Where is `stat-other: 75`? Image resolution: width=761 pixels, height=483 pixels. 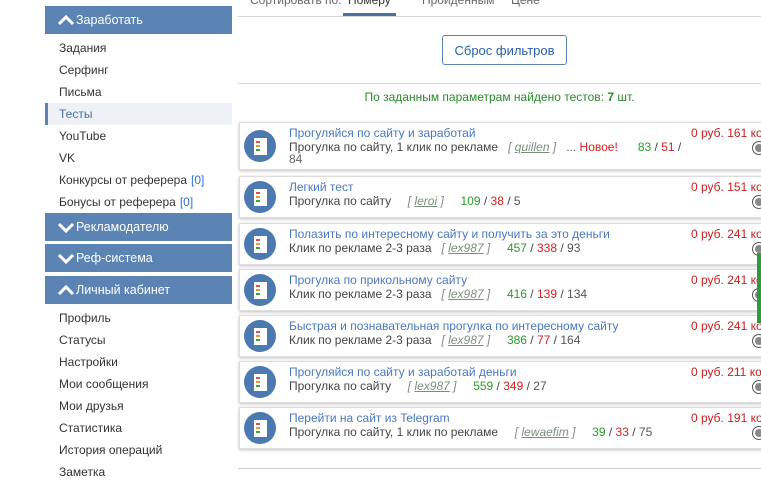
stat-other: 75 is located at coordinates (645, 432).